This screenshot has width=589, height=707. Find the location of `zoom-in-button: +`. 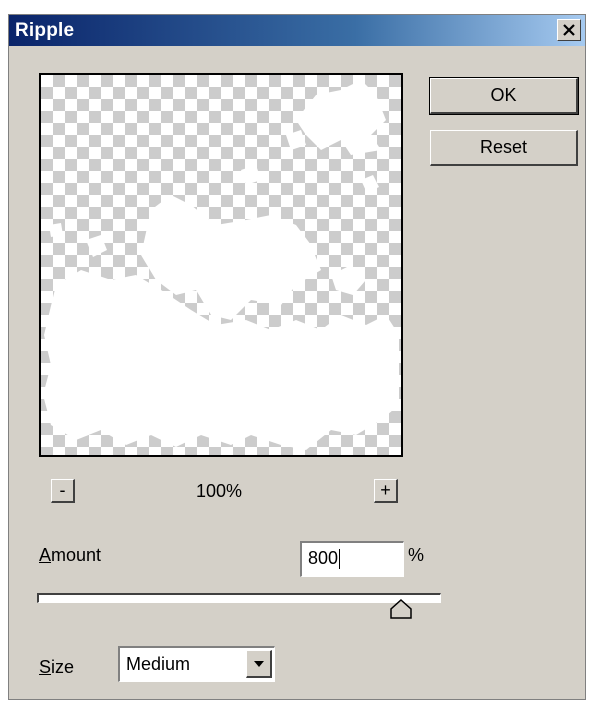

zoom-in-button: + is located at coordinates (386, 491).